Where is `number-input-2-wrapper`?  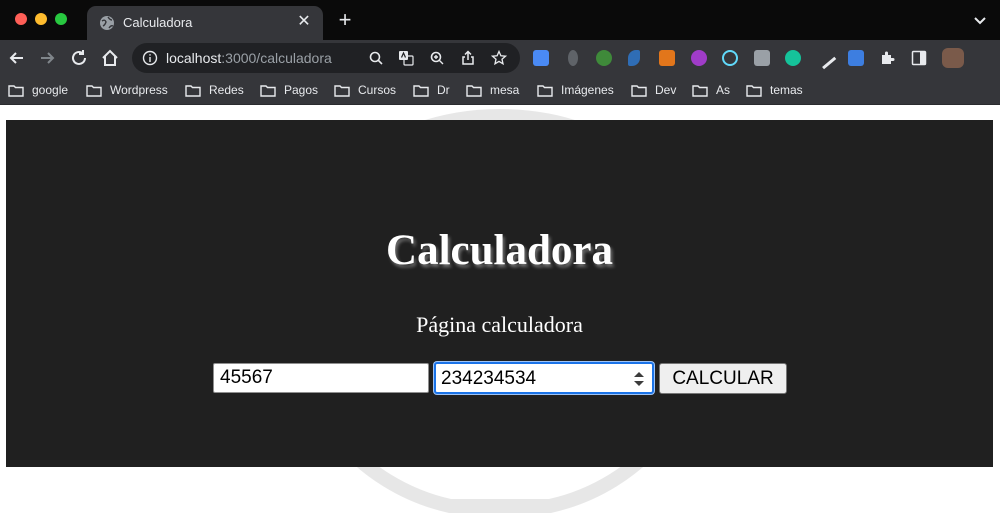 number-input-2-wrapper is located at coordinates (544, 378).